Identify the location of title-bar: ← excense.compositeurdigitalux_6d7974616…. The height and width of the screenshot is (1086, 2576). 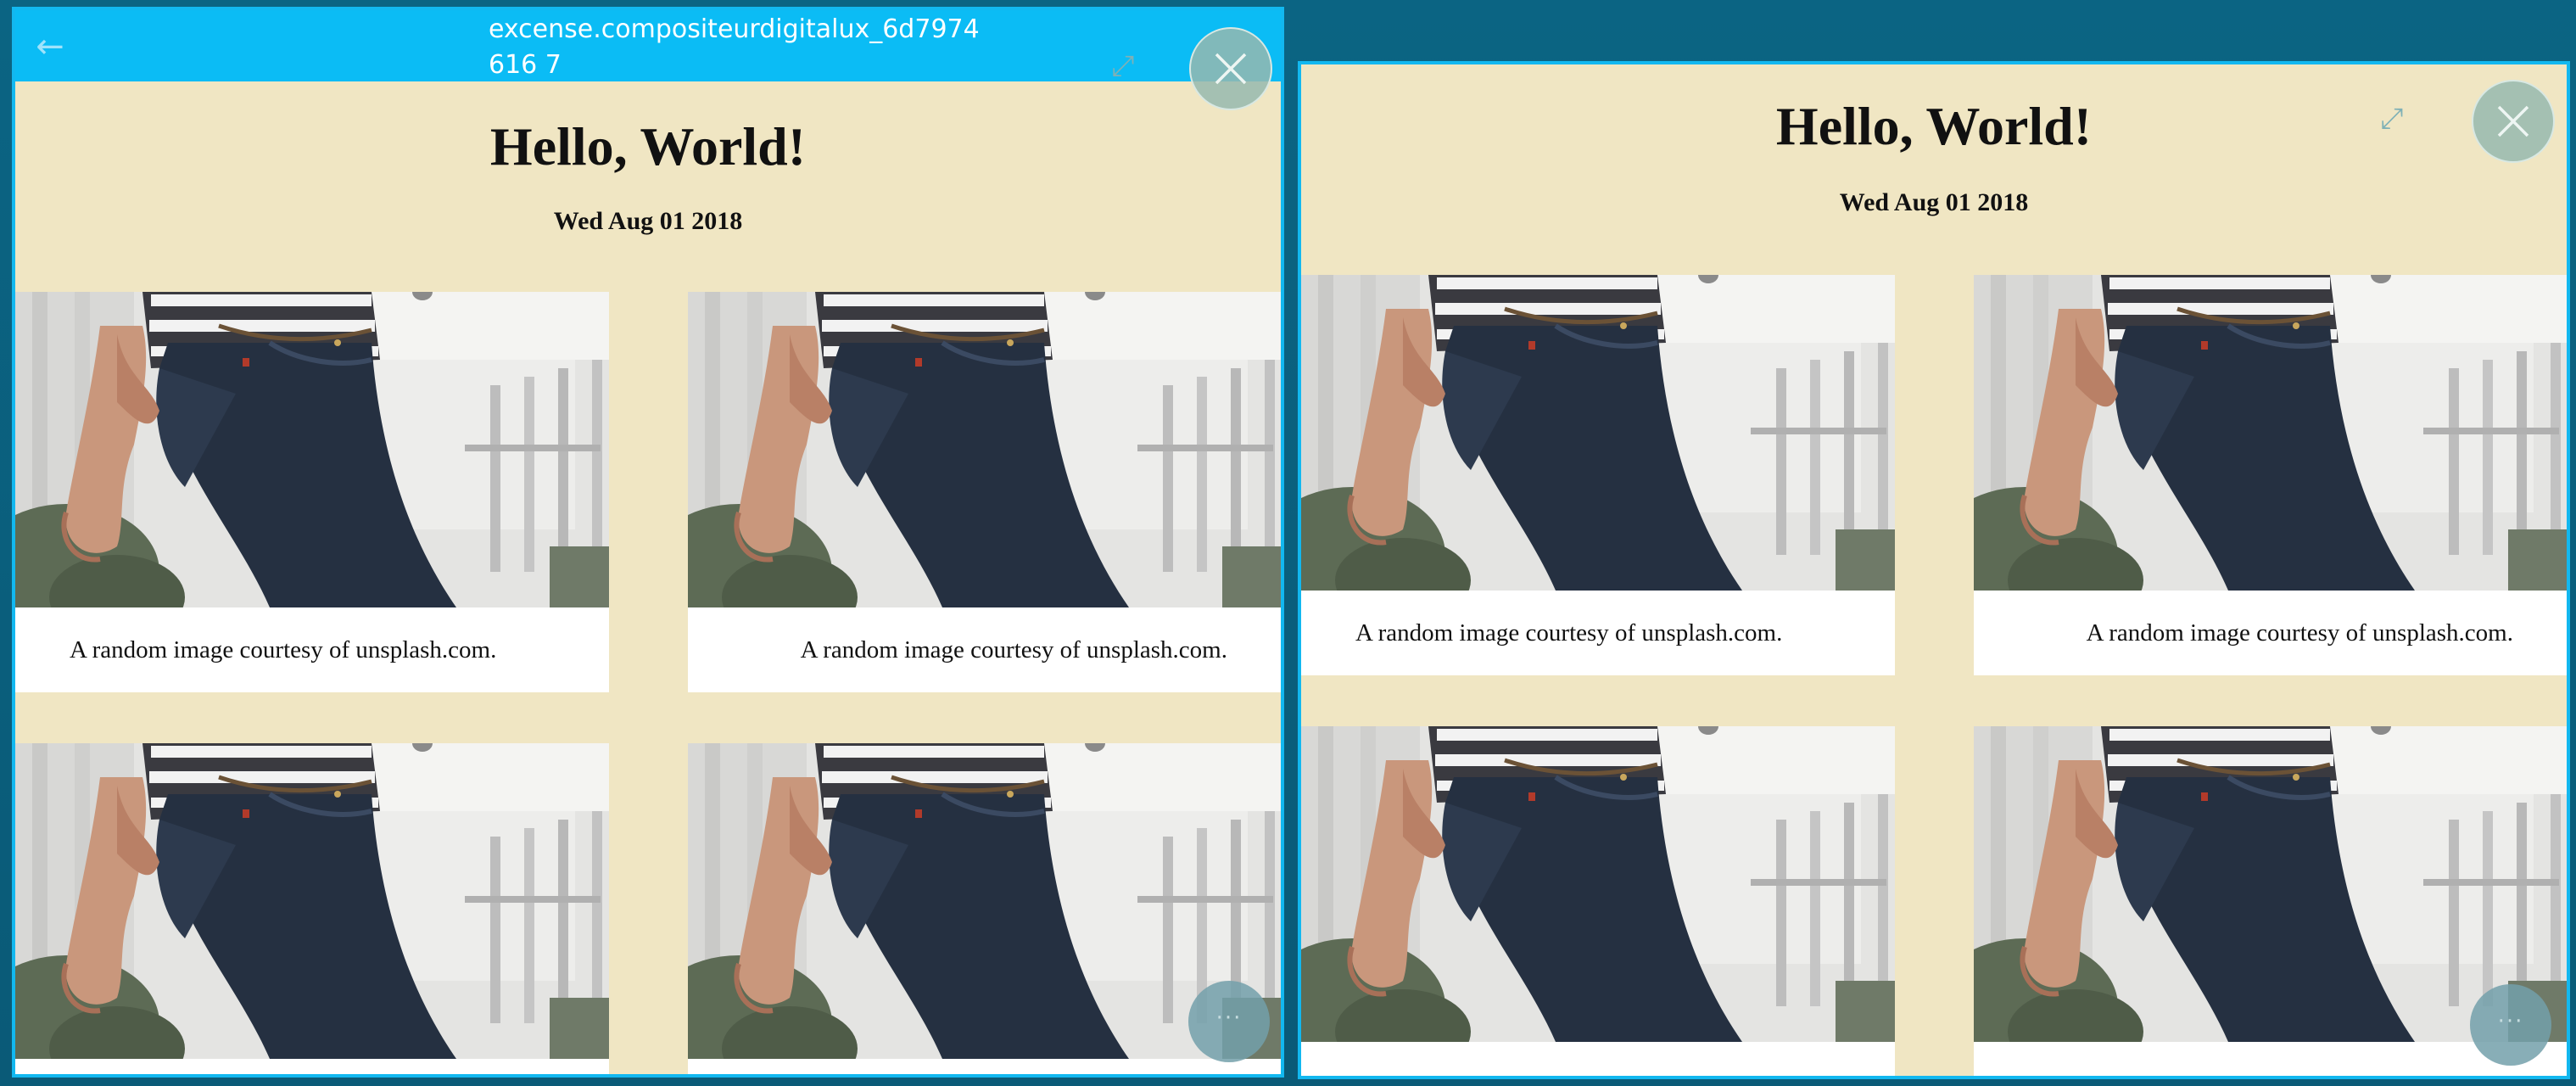
(648, 45).